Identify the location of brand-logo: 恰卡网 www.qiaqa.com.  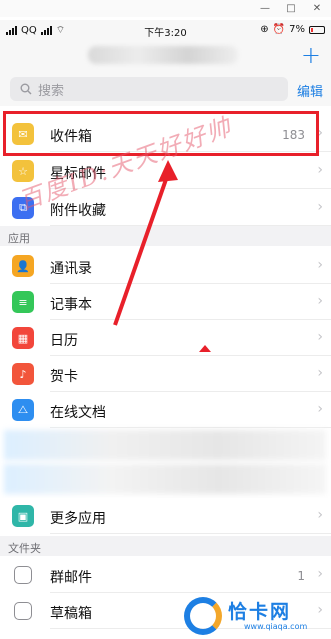
(257, 617).